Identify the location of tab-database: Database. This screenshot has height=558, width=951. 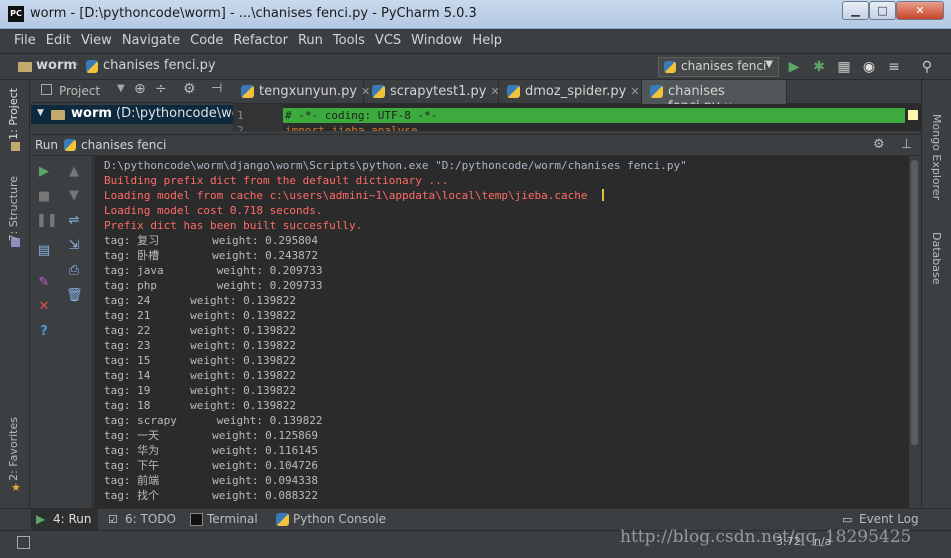
(936, 258).